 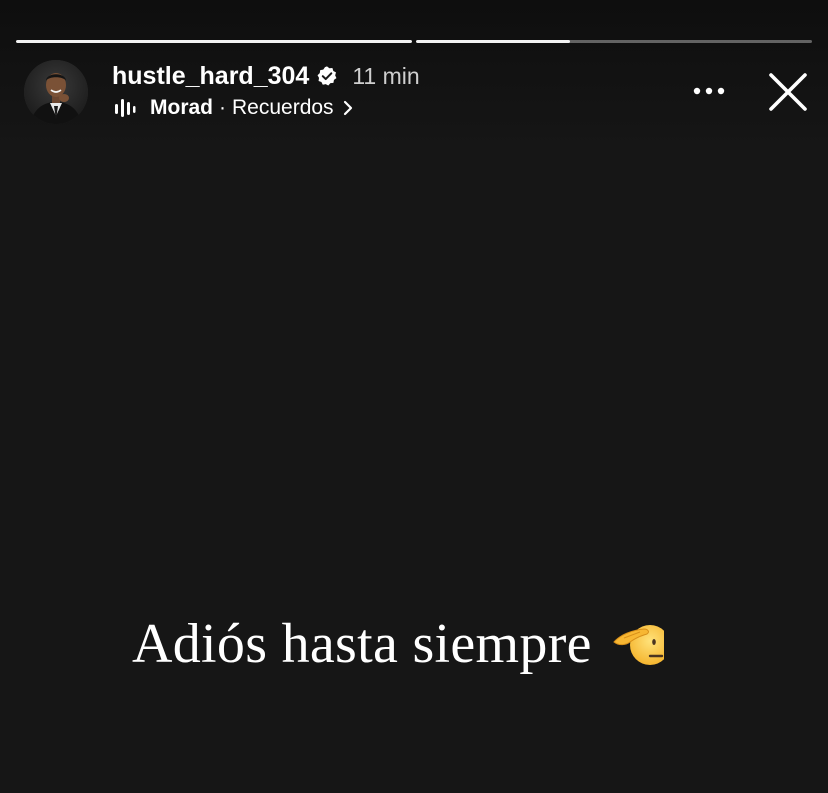 I want to click on music-bars-icon, so click(x=125, y=108).